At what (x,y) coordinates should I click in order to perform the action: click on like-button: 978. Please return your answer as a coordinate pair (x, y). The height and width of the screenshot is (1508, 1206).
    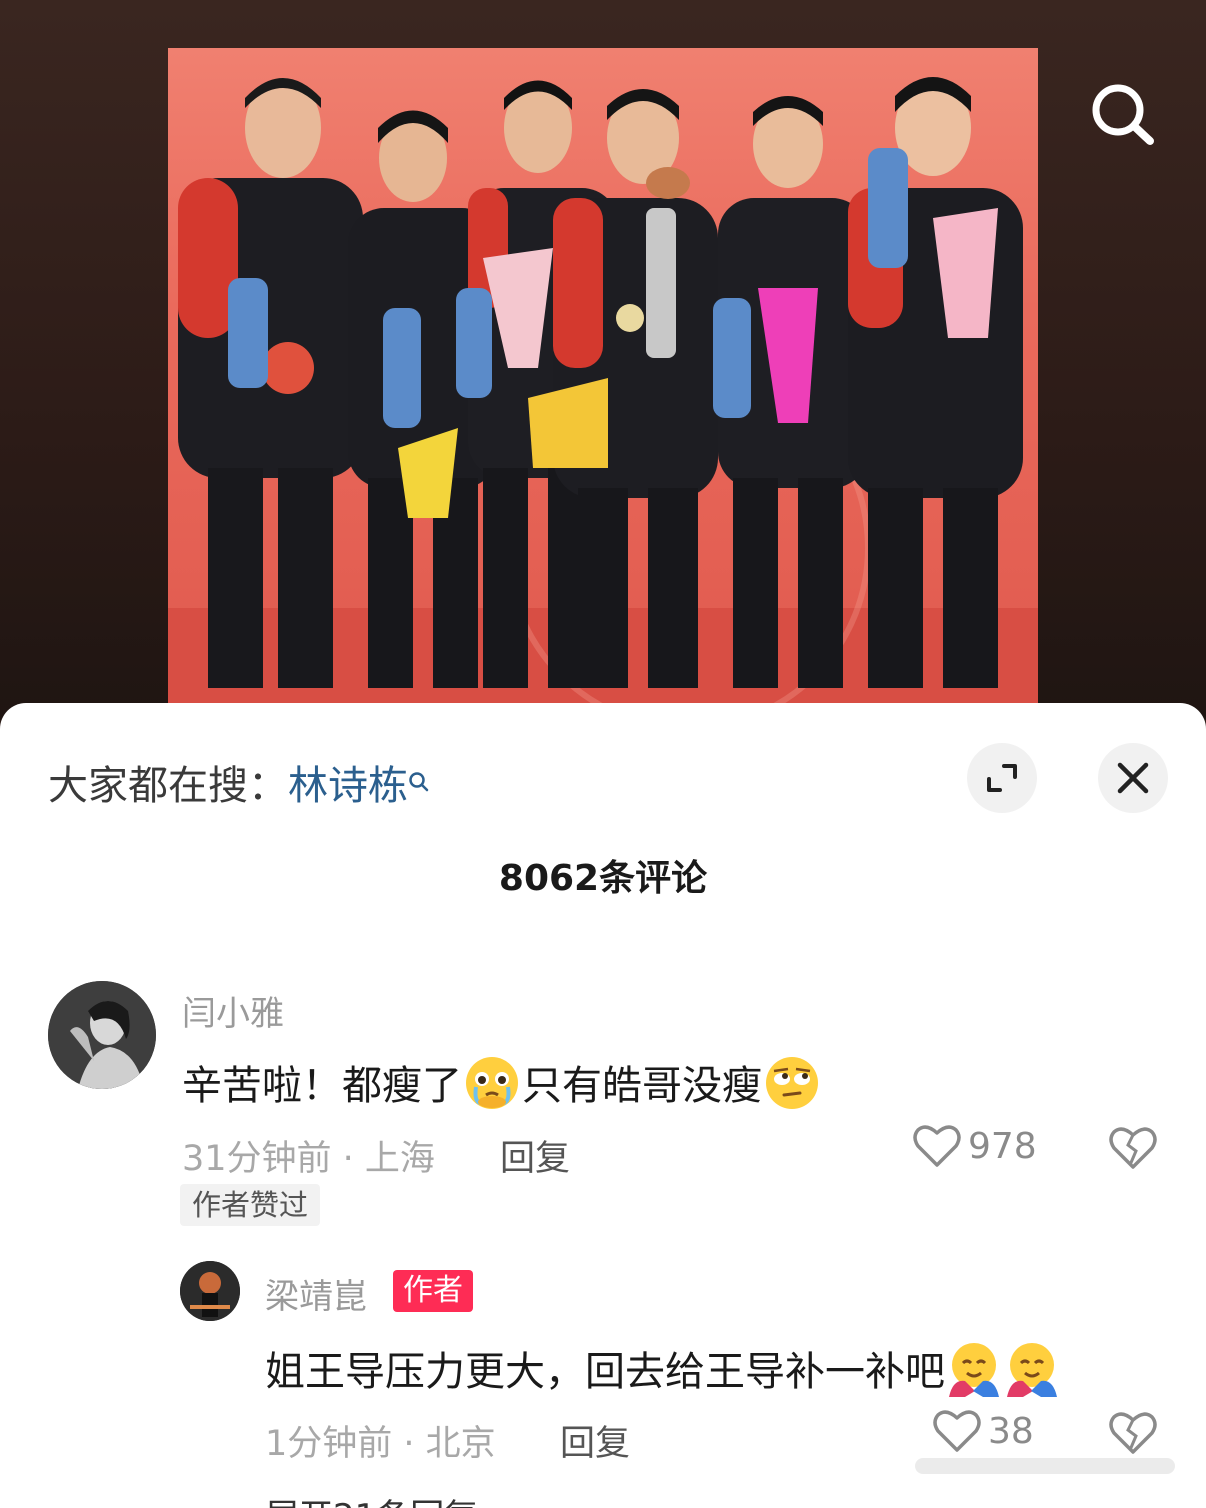
    Looking at the image, I should click on (974, 1146).